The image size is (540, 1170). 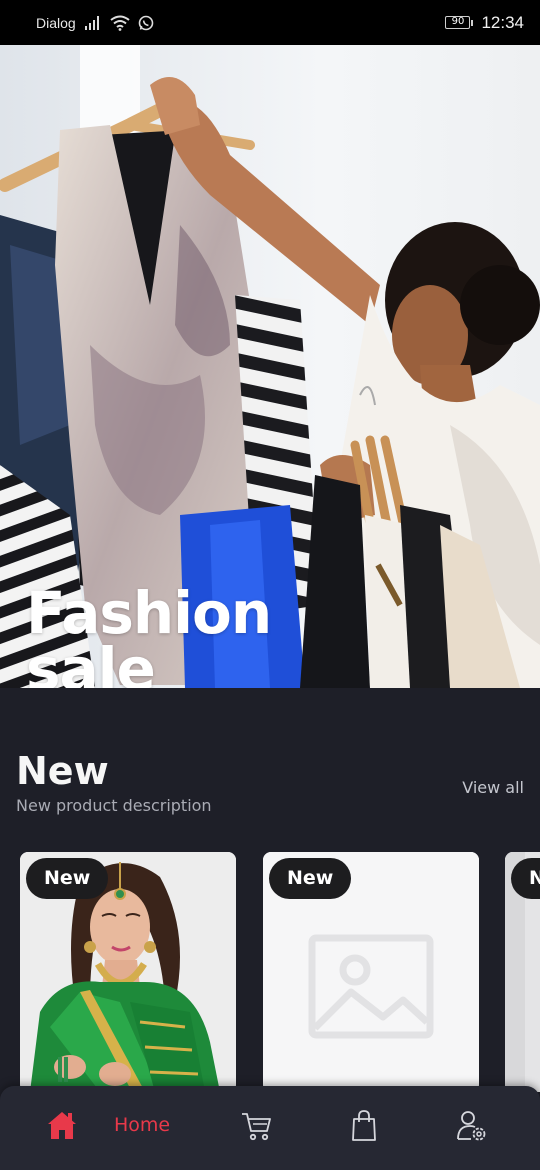 What do you see at coordinates (459, 22) in the screenshot?
I see `battery-icon: 90` at bounding box center [459, 22].